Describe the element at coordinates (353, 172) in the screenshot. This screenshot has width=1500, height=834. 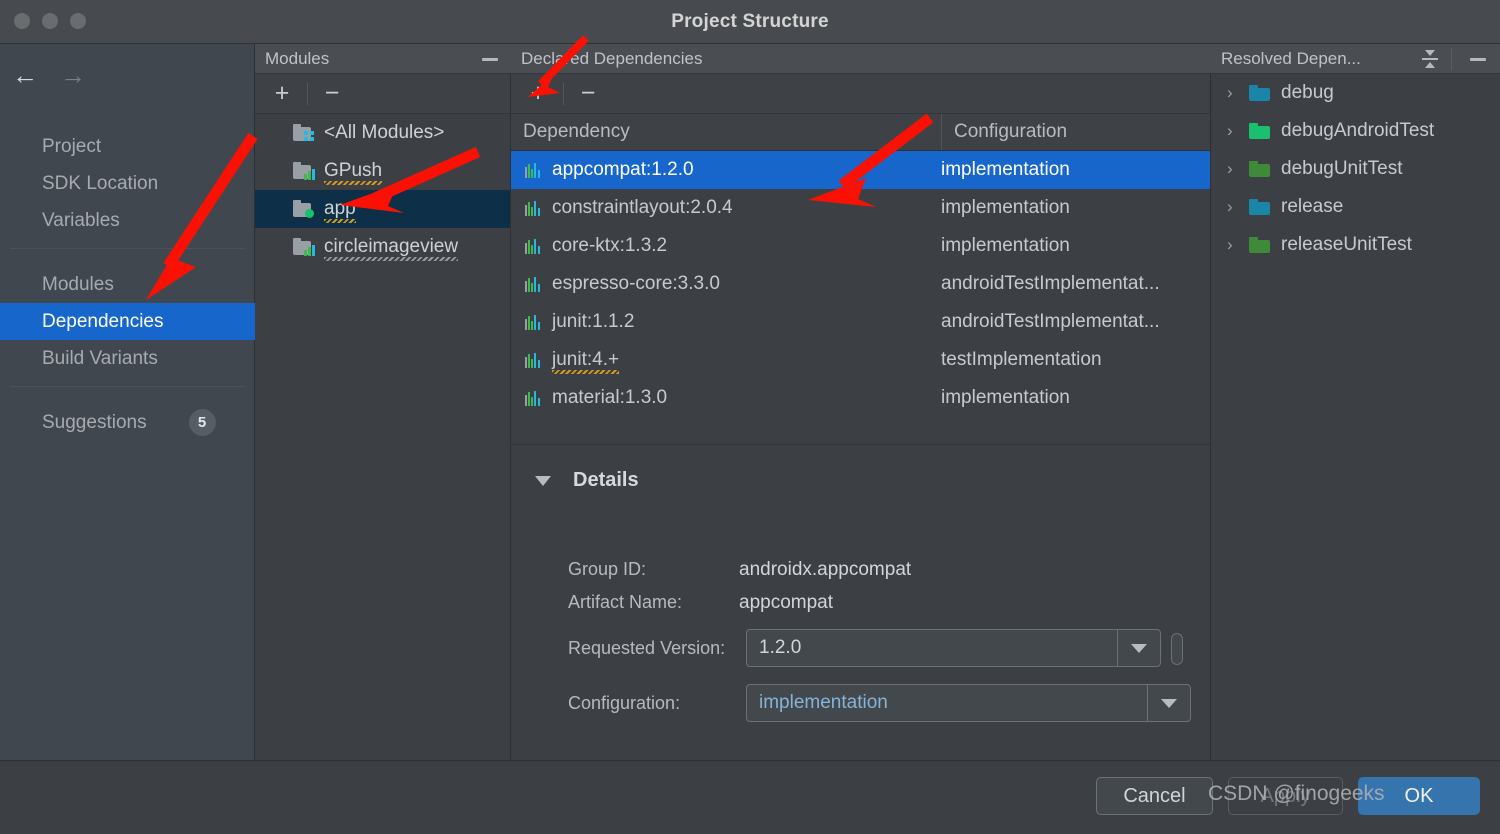
I see `module-label: GPush` at that location.